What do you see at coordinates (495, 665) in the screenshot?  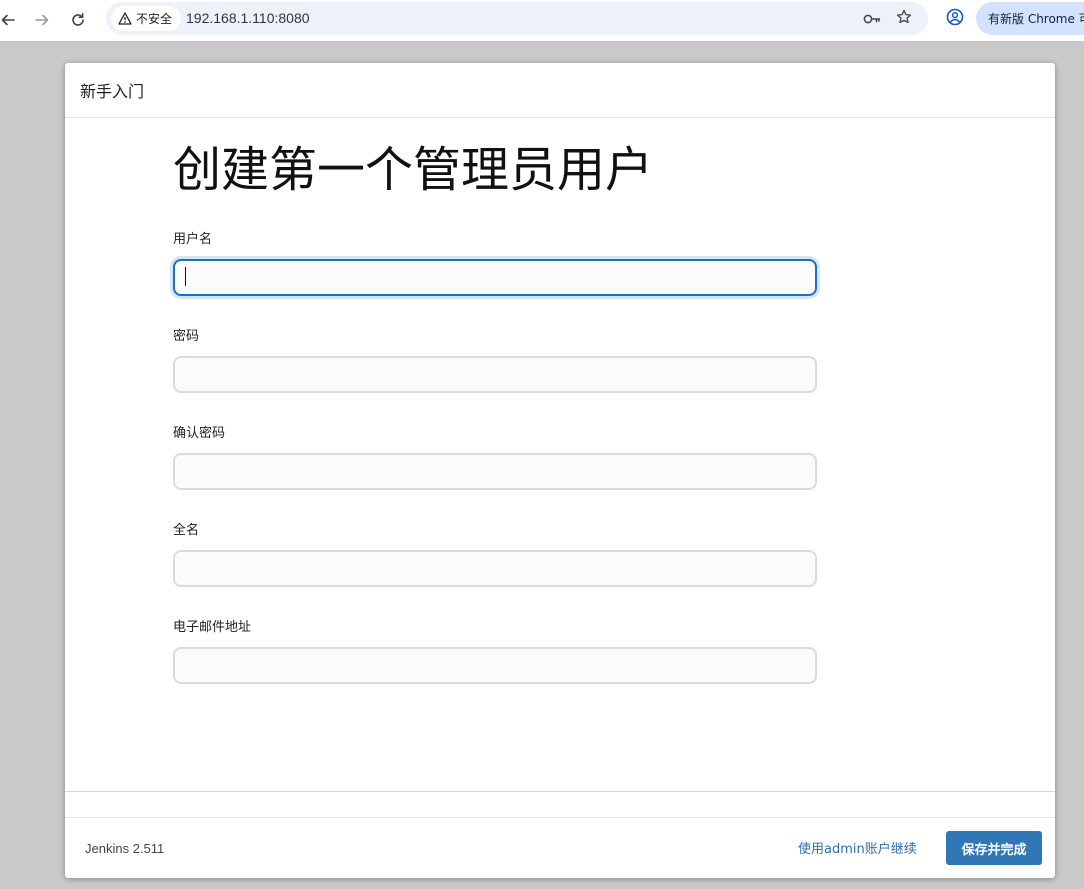 I see `email-input` at bounding box center [495, 665].